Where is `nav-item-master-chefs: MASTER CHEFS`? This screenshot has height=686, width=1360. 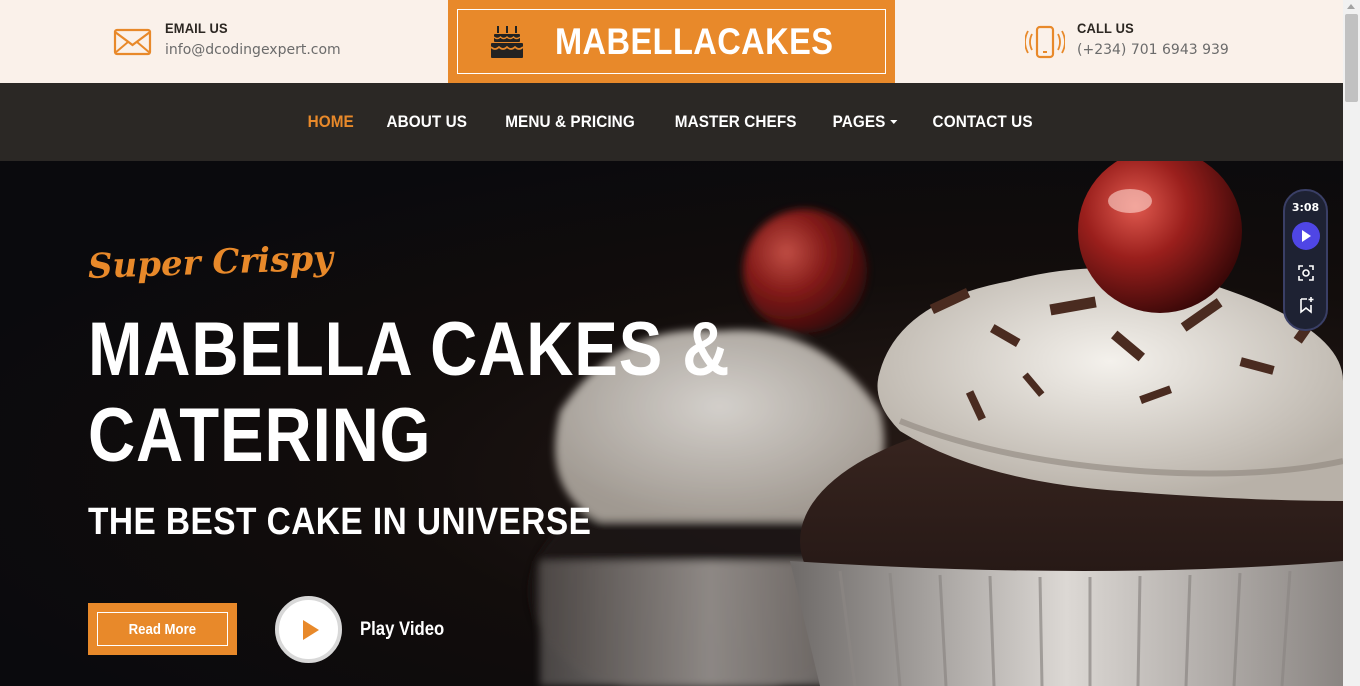
nav-item-master-chefs: MASTER CHEFS is located at coordinates (736, 122).